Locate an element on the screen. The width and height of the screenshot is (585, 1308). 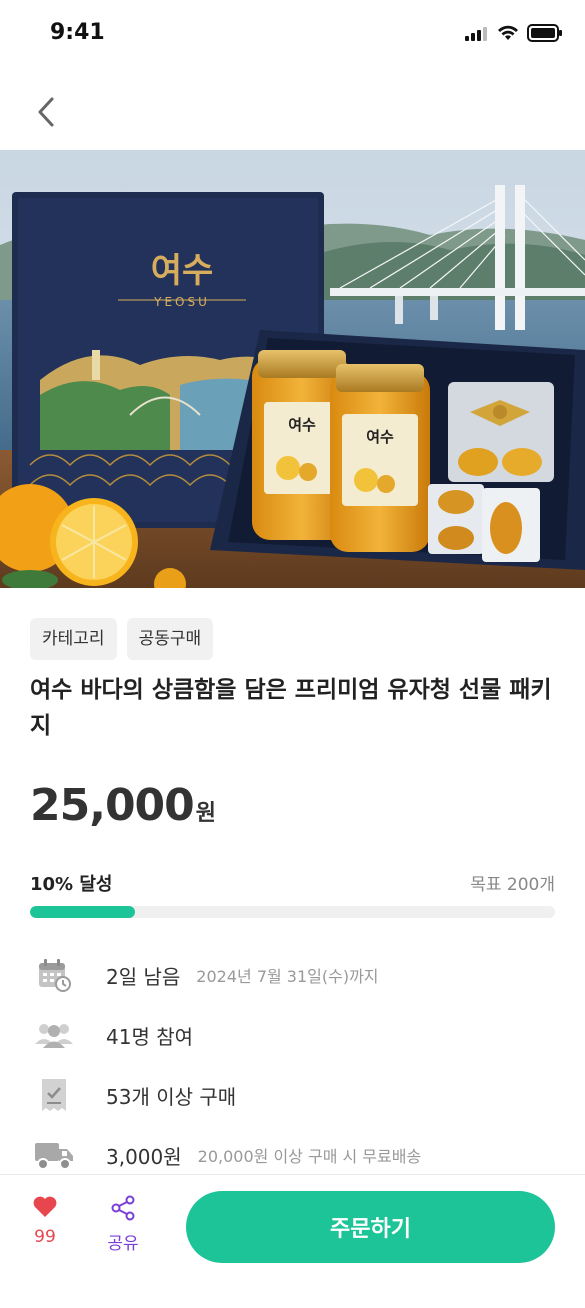
progress-bar-fill is located at coordinates (82, 912).